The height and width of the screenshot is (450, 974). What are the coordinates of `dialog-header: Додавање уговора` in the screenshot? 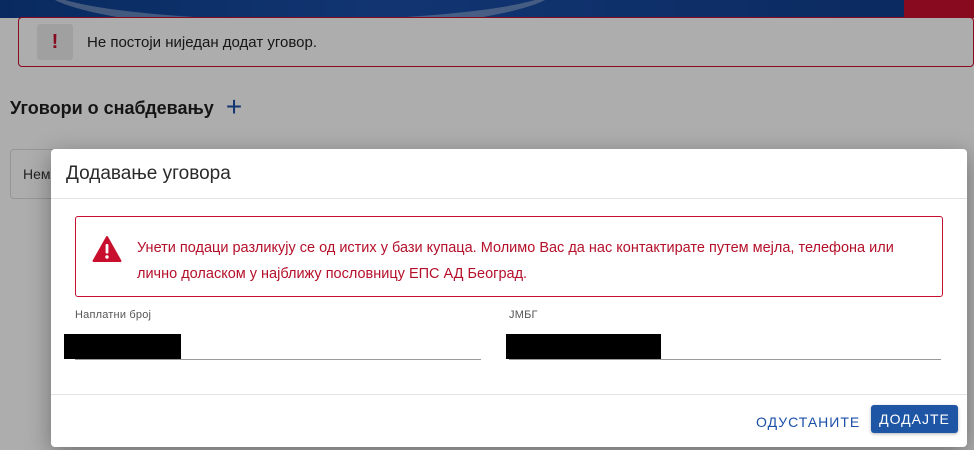 It's located at (509, 174).